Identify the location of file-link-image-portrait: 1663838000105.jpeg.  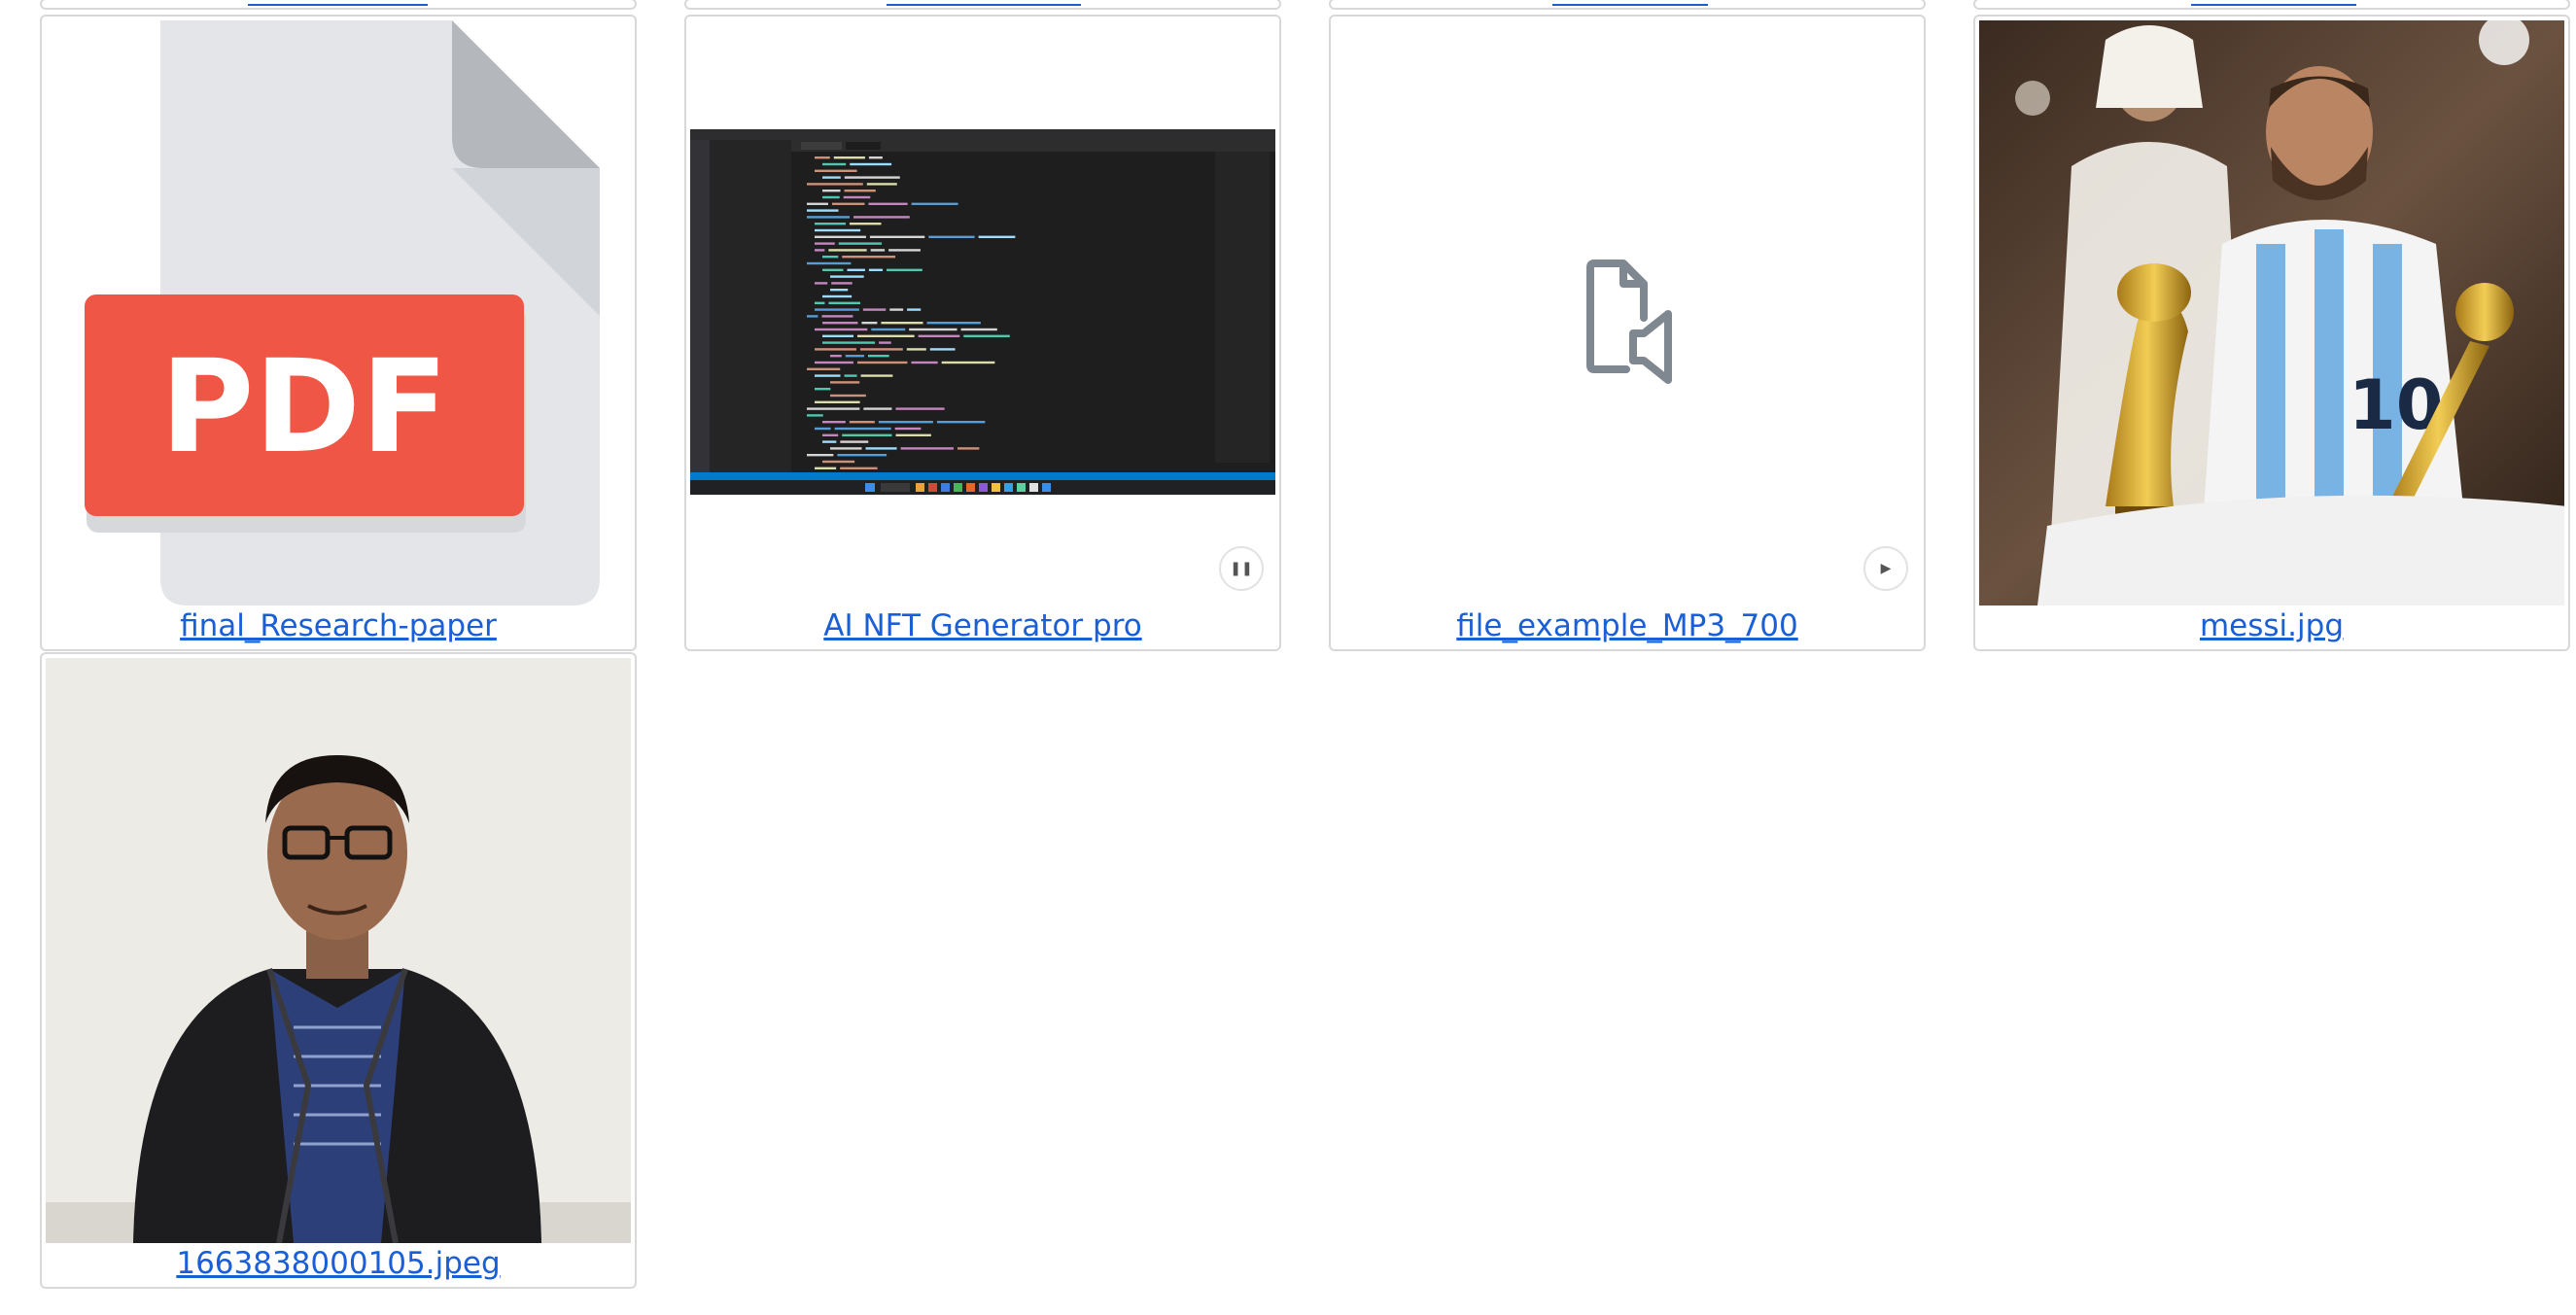
(339, 1263).